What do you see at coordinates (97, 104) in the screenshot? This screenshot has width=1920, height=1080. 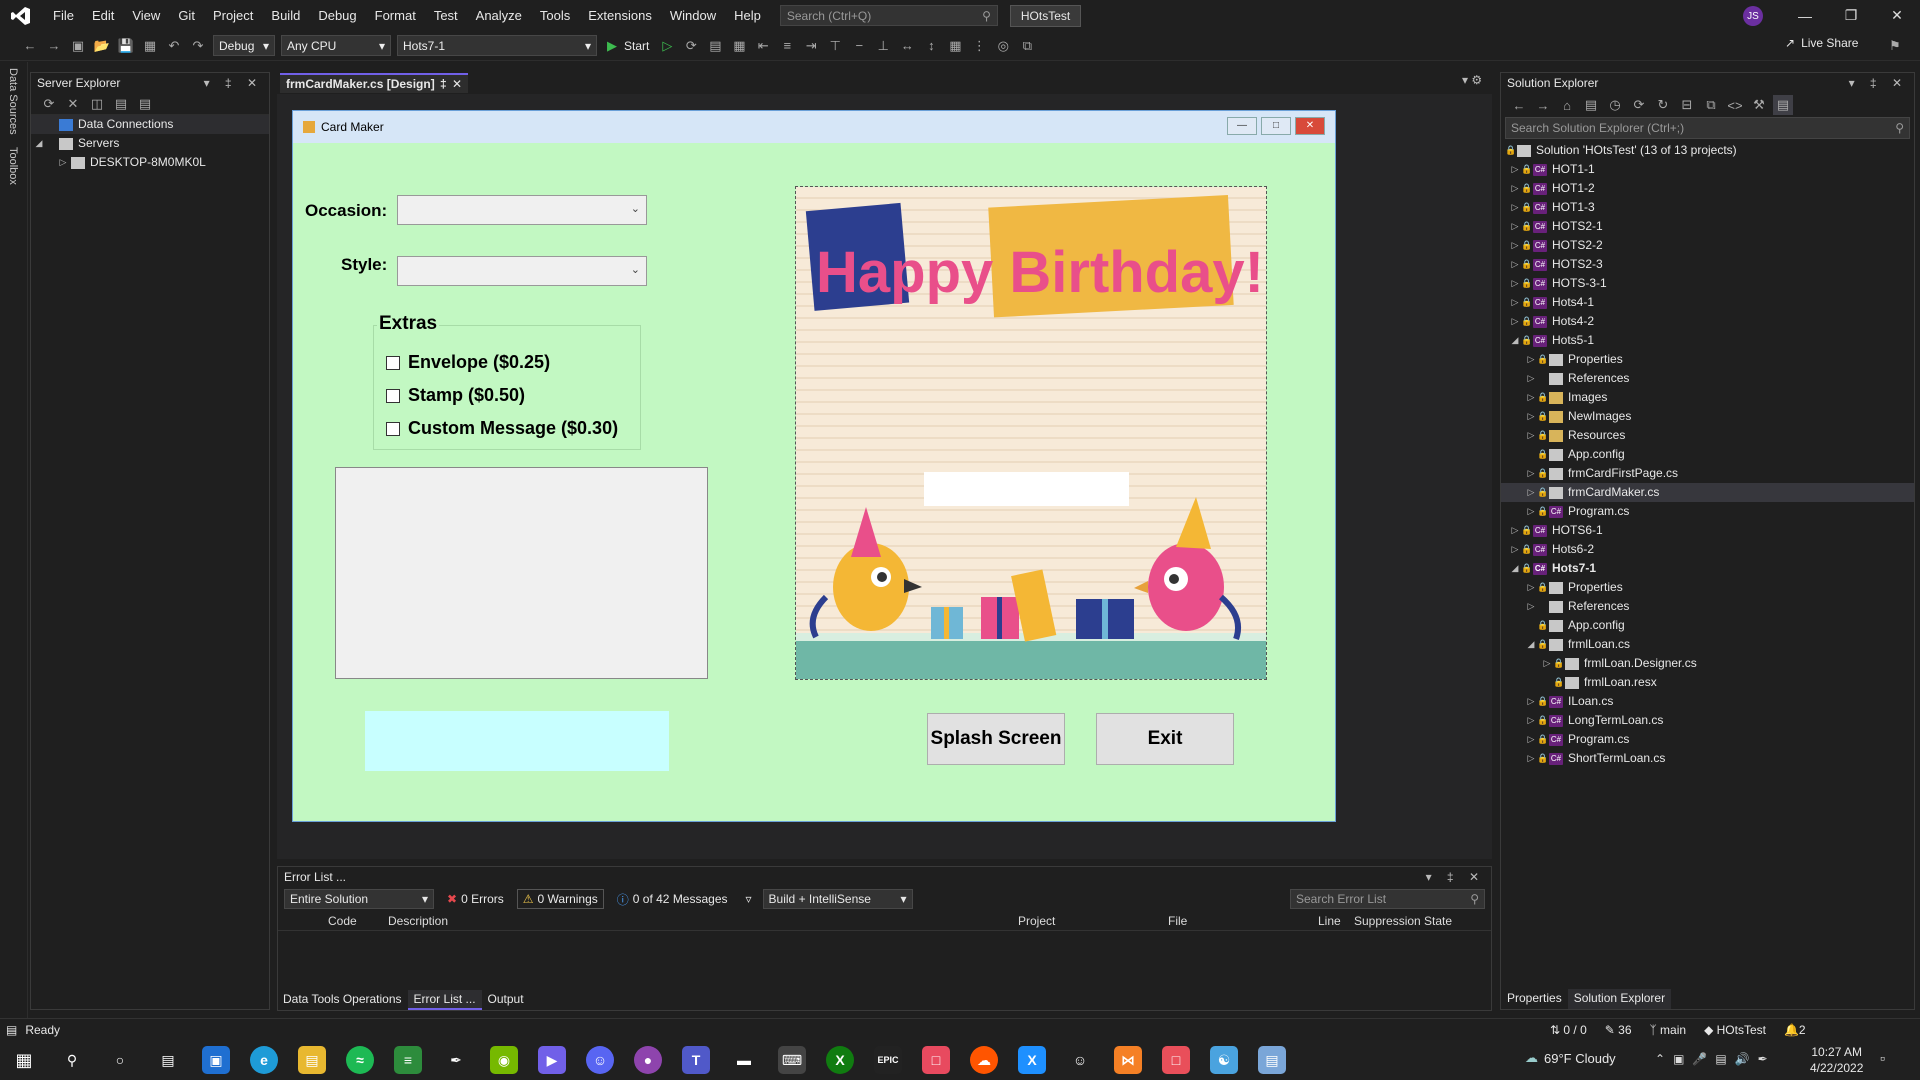 I see `connect-database-icon: ◫` at bounding box center [97, 104].